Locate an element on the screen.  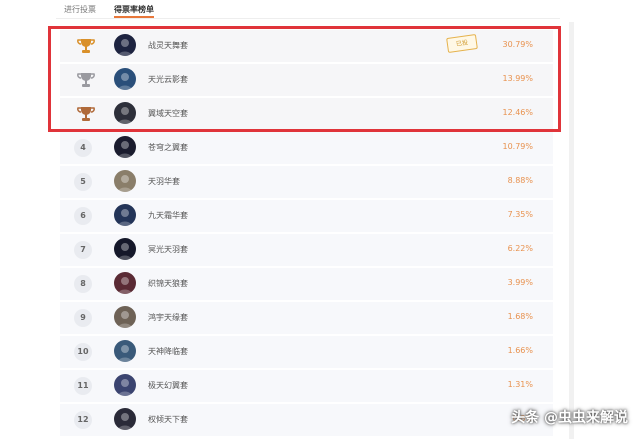
watermark-text: 头条 @虫虫来解说 is located at coordinates (569, 418).